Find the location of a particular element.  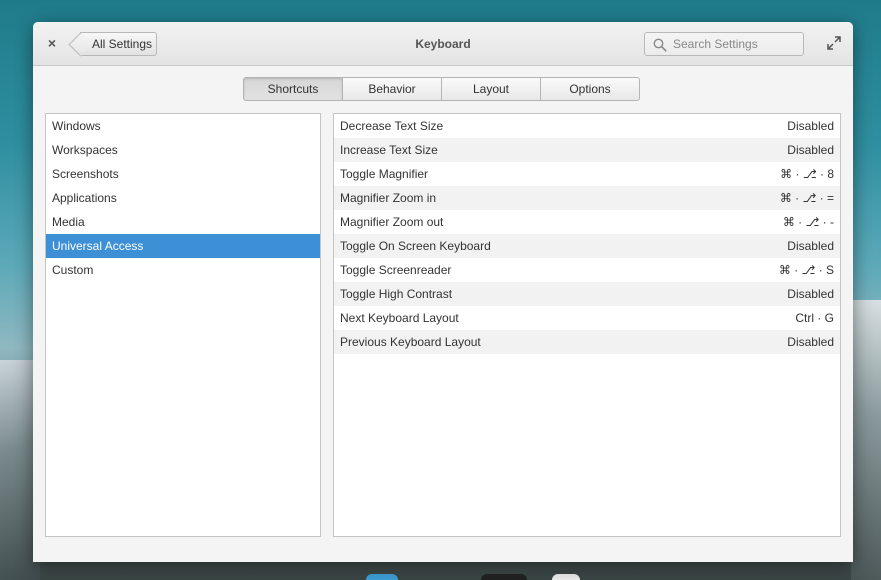

shortcut-name: Previous Keyboard Layout is located at coordinates (410, 342).